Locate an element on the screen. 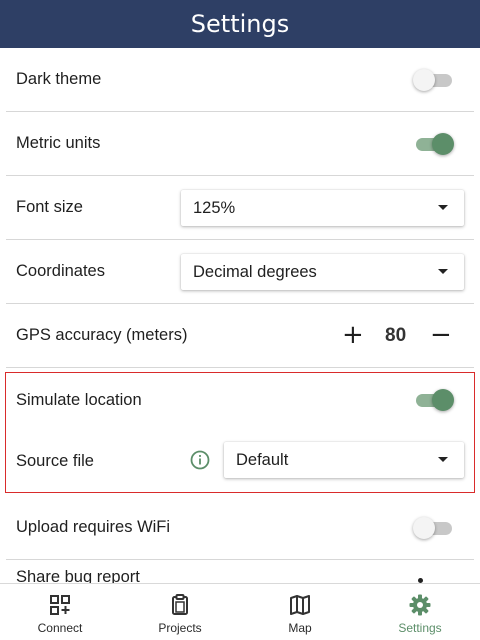 This screenshot has height=640, width=480. upload-wifi-label: Upload requires WiFi is located at coordinates (93, 527).